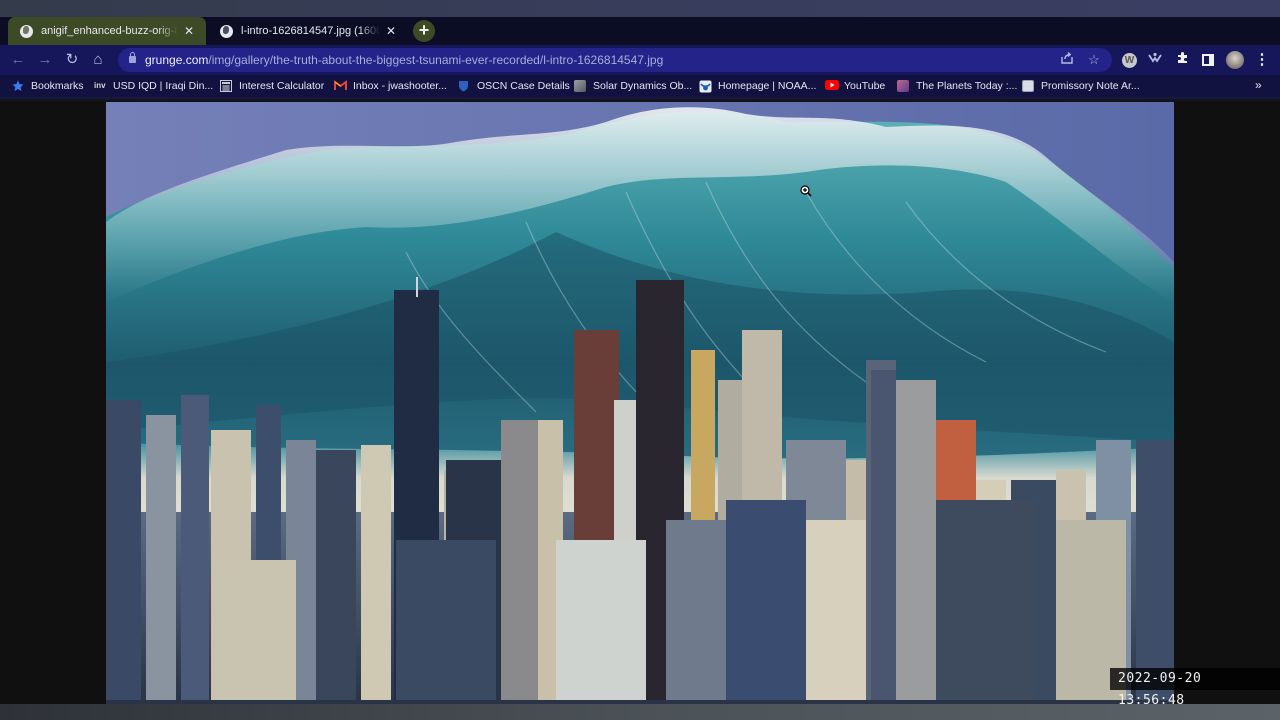 The height and width of the screenshot is (720, 1280). Describe the element at coordinates (100, 85) in the screenshot. I see `investing-icon: inv` at that location.